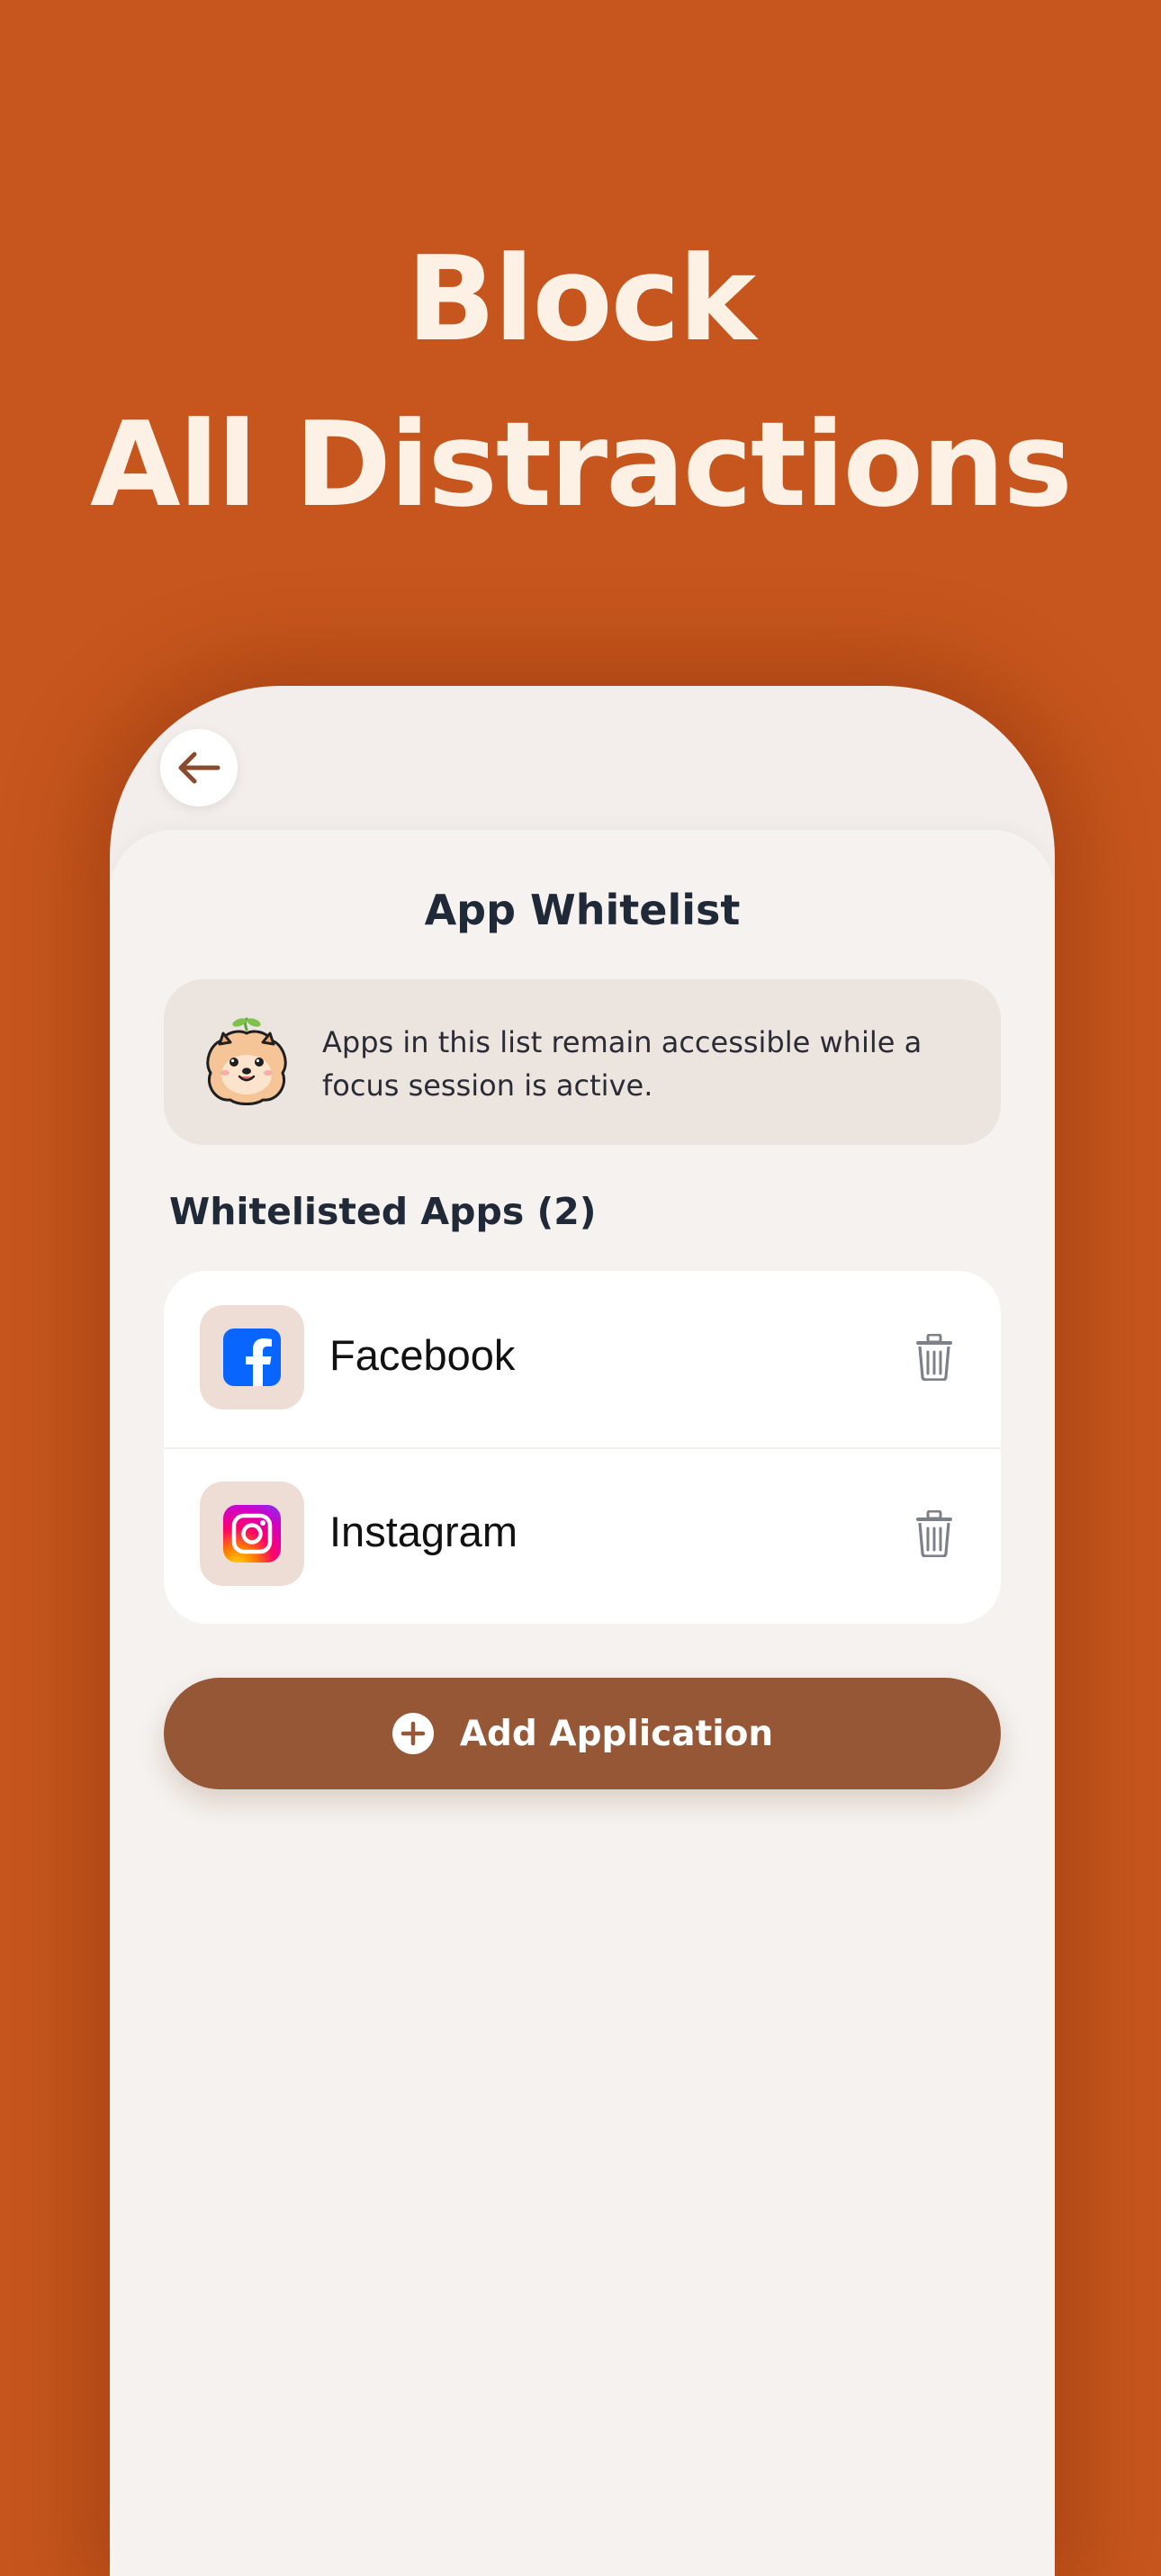 The image size is (1161, 2576). I want to click on back-button, so click(199, 767).